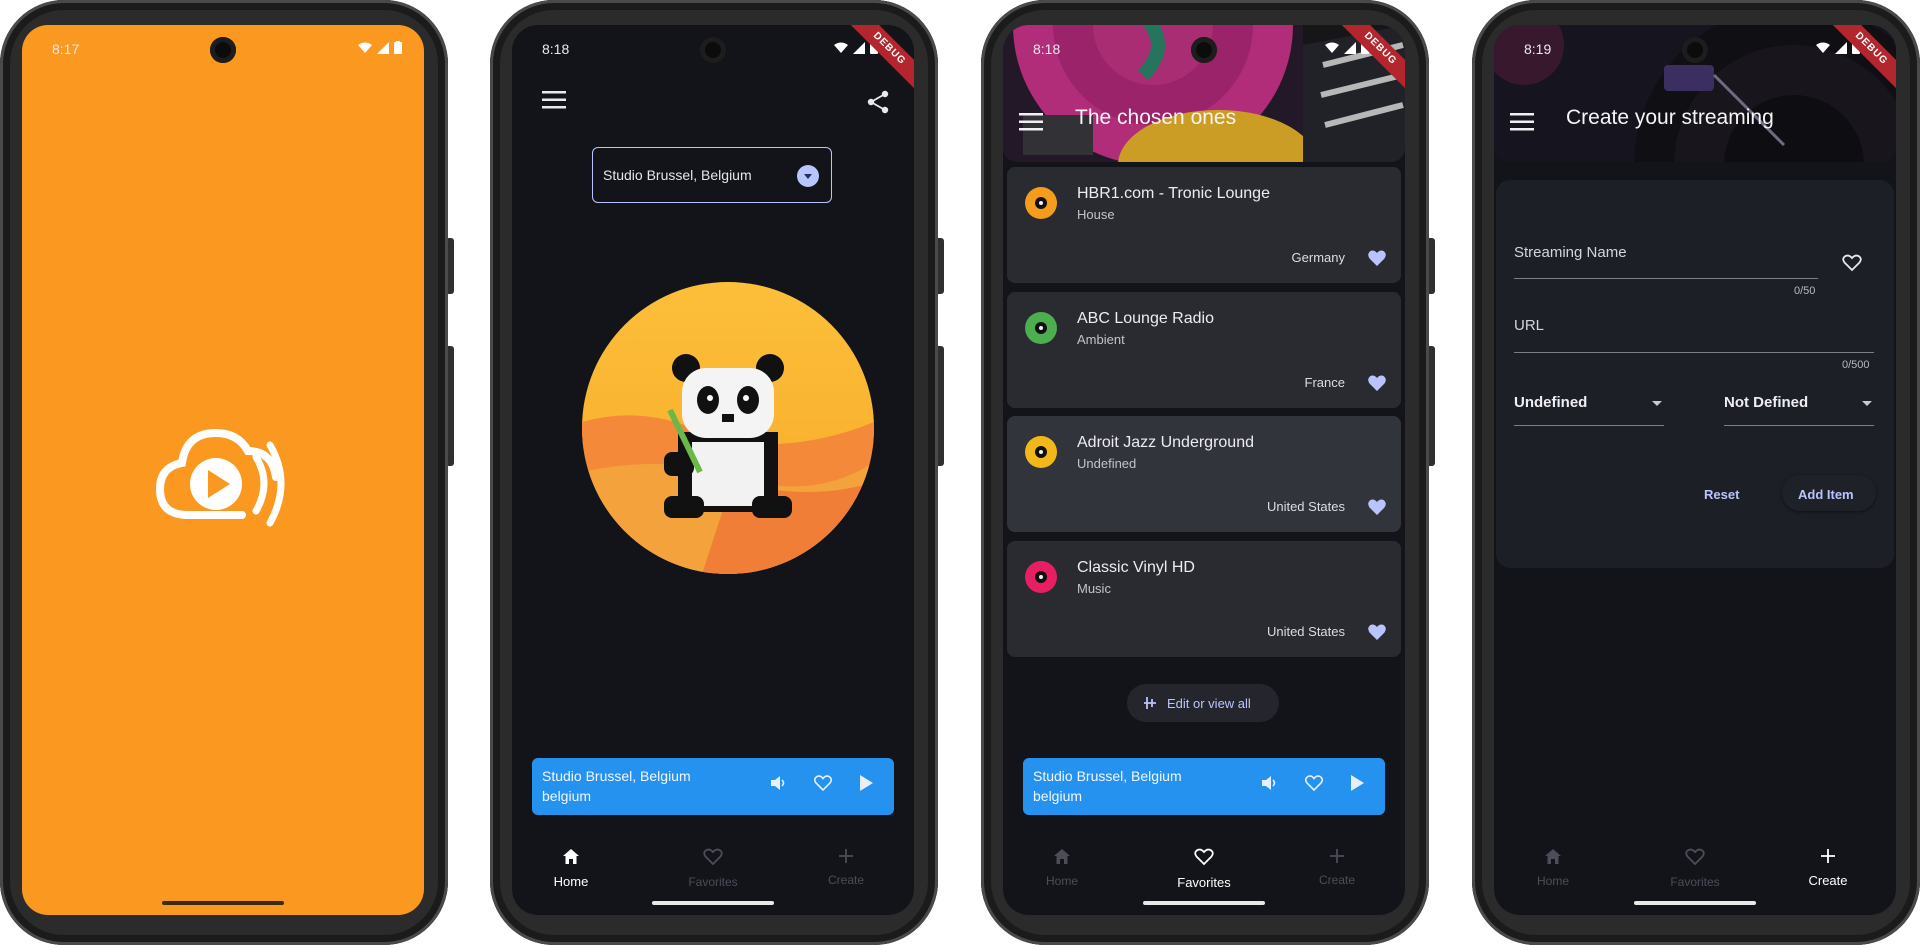 The width and height of the screenshot is (1920, 945). What do you see at coordinates (1318, 257) in the screenshot?
I see `station-country: Germany` at bounding box center [1318, 257].